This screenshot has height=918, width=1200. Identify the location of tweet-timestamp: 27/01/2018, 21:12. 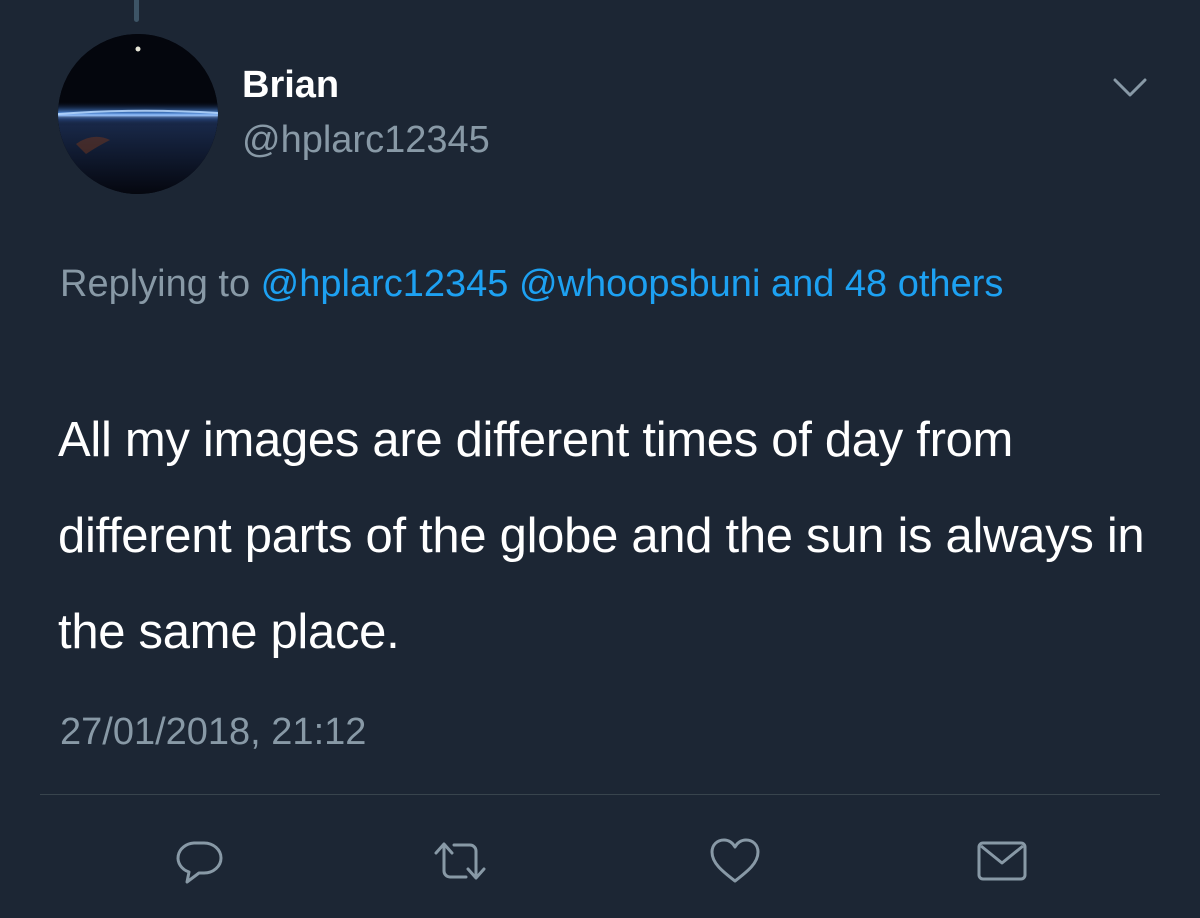
(213, 732).